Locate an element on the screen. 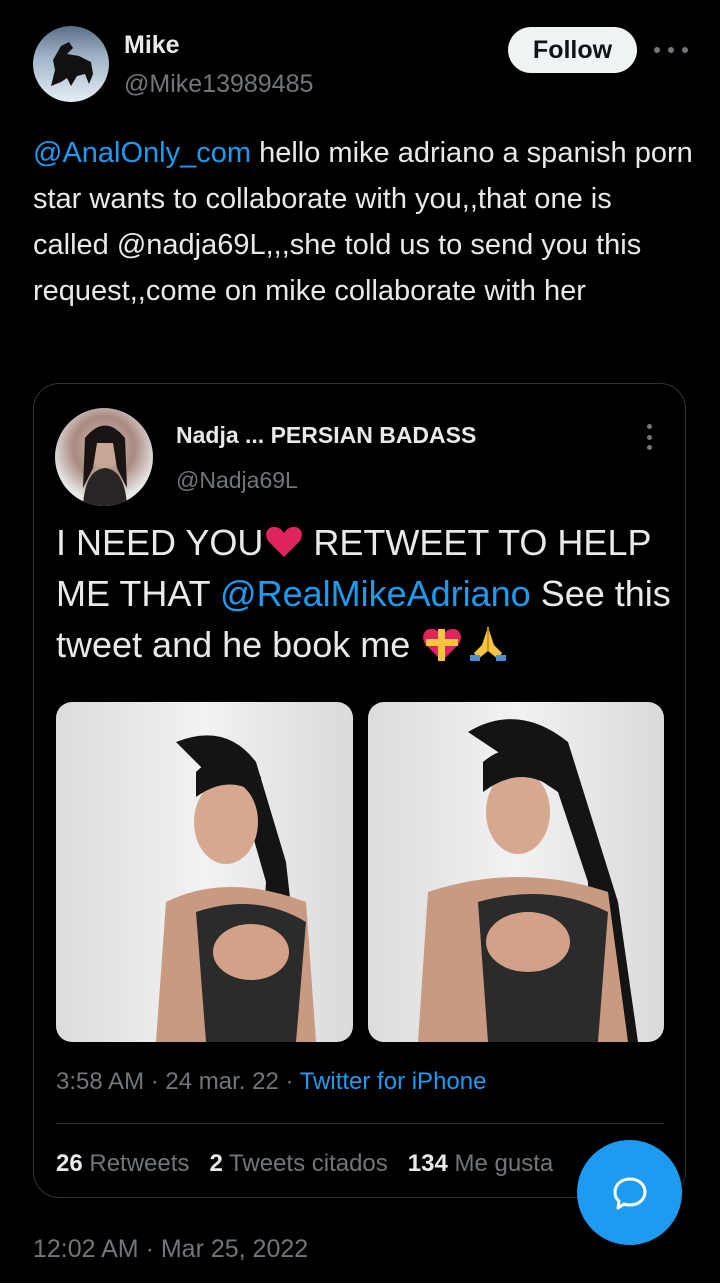 This screenshot has height=1283, width=720. more-vertical-icon is located at coordinates (649, 437).